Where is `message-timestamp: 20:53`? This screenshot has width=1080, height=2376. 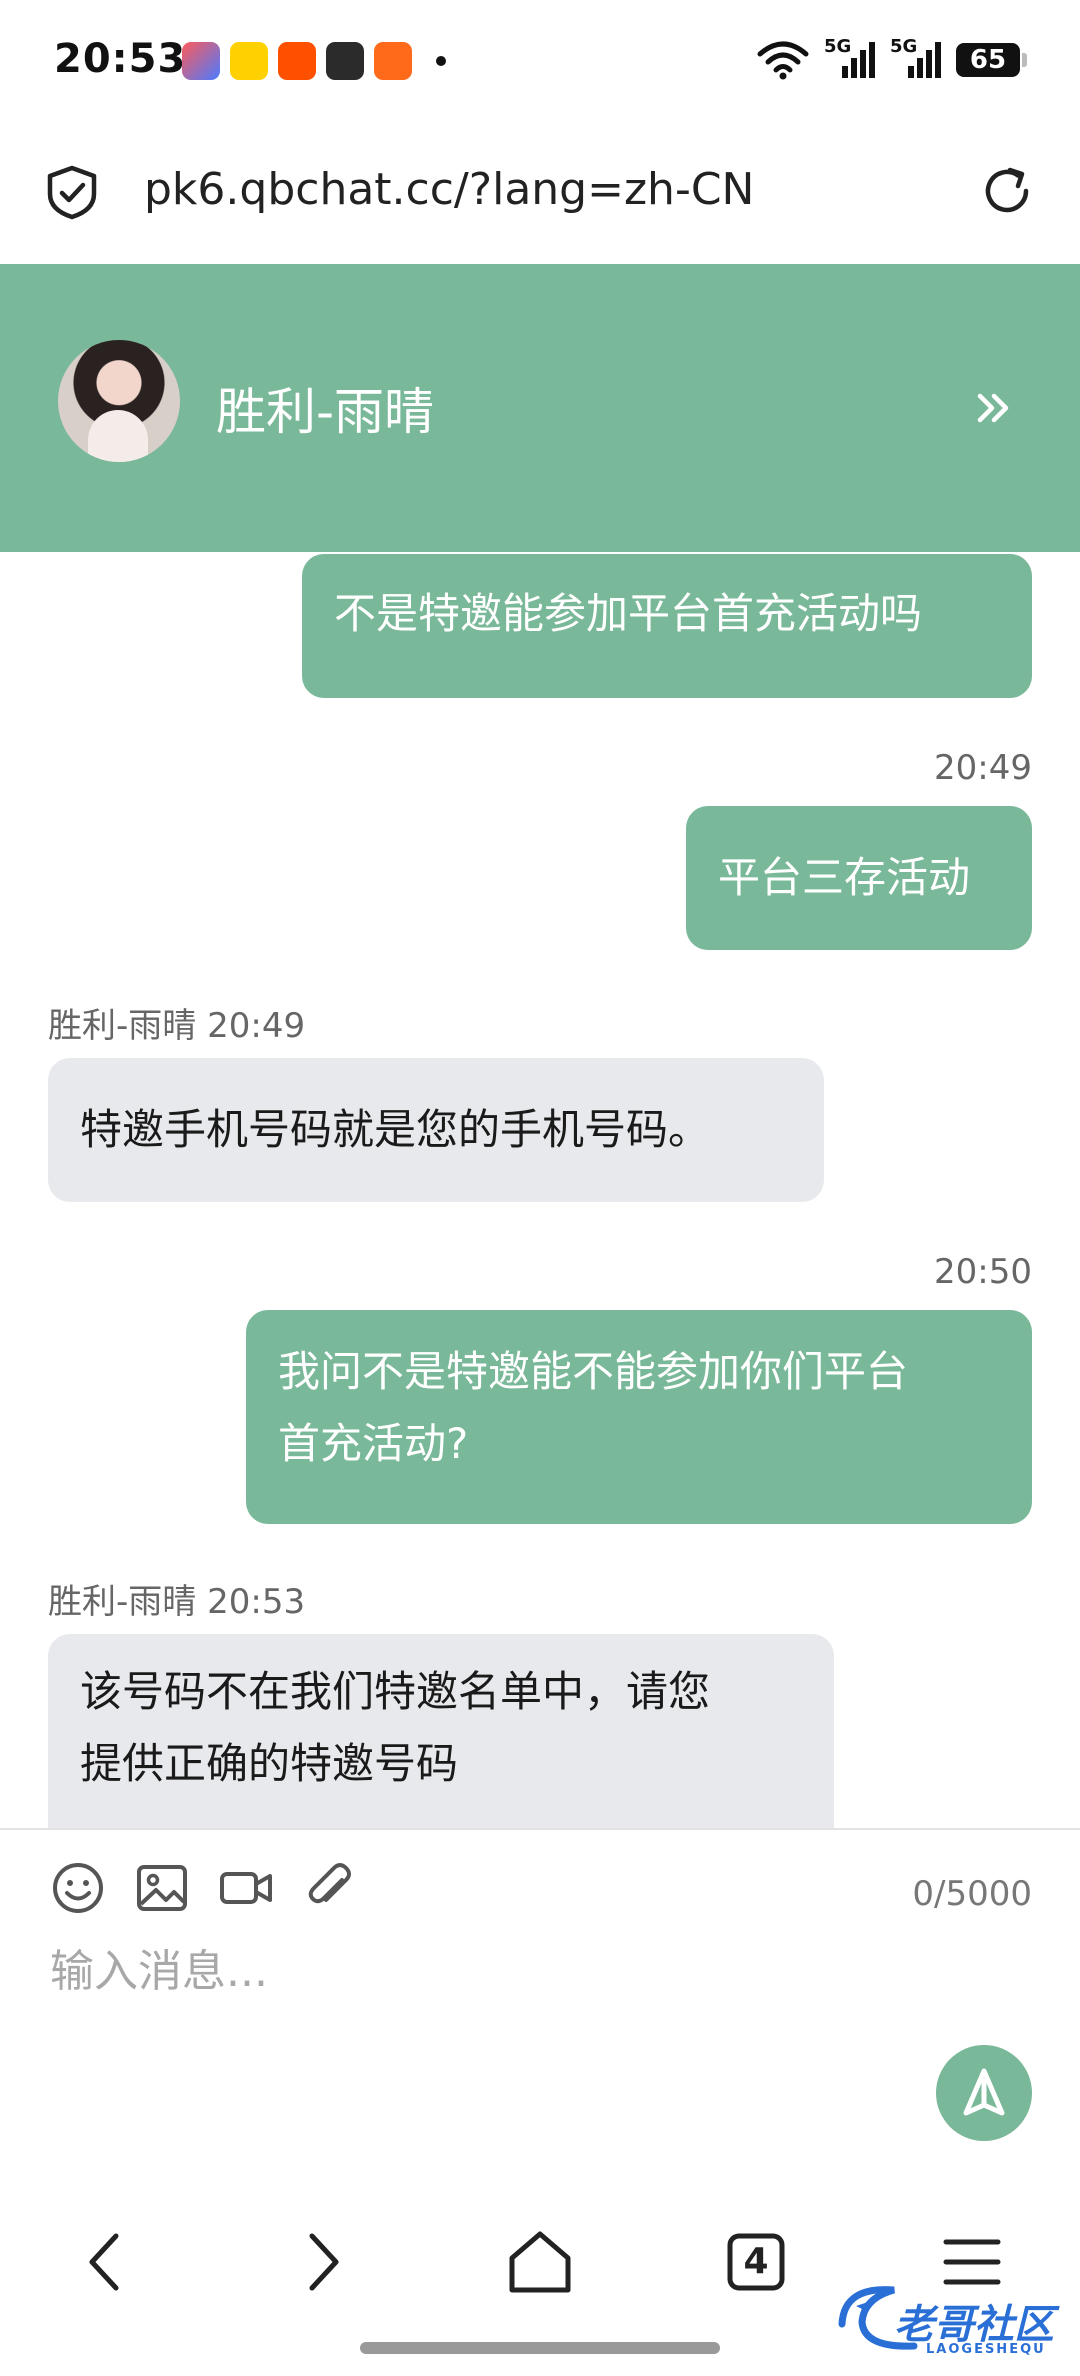 message-timestamp: 20:53 is located at coordinates (256, 1602).